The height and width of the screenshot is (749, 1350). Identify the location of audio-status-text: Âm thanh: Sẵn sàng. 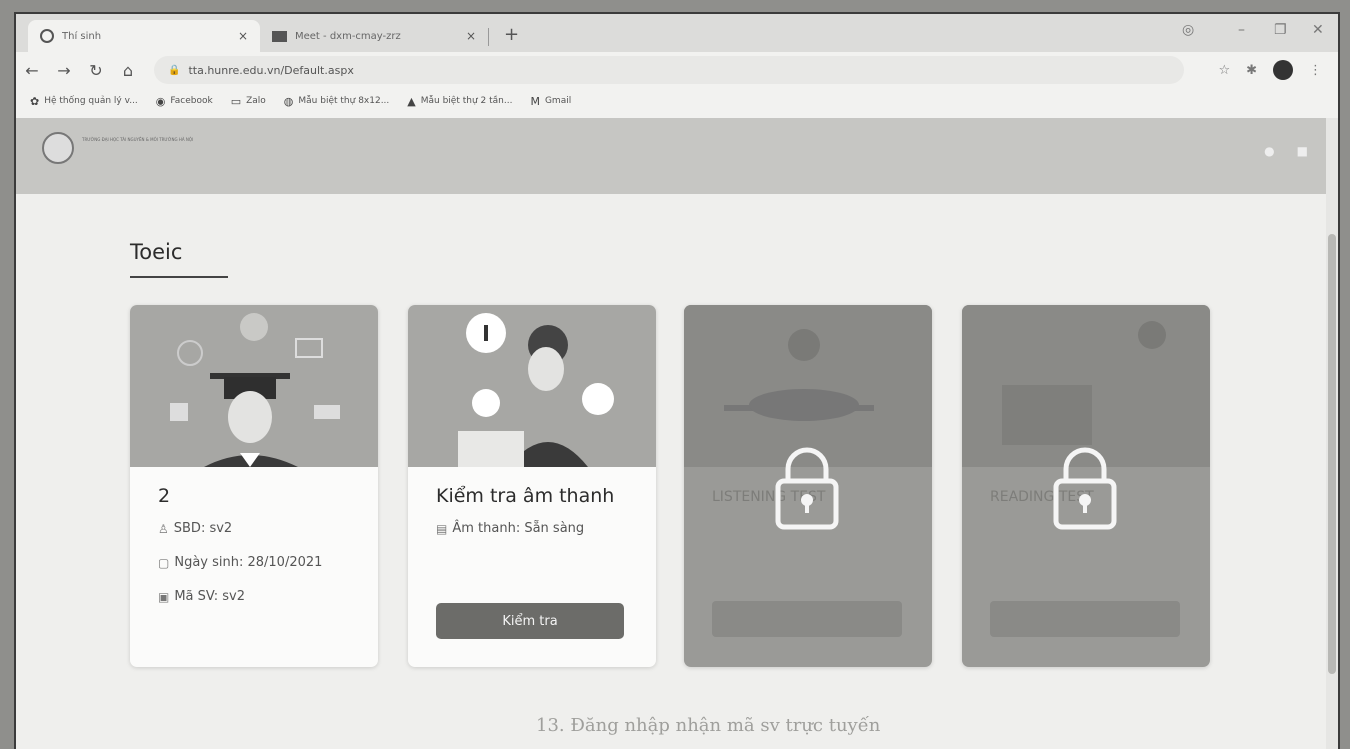
(518, 528).